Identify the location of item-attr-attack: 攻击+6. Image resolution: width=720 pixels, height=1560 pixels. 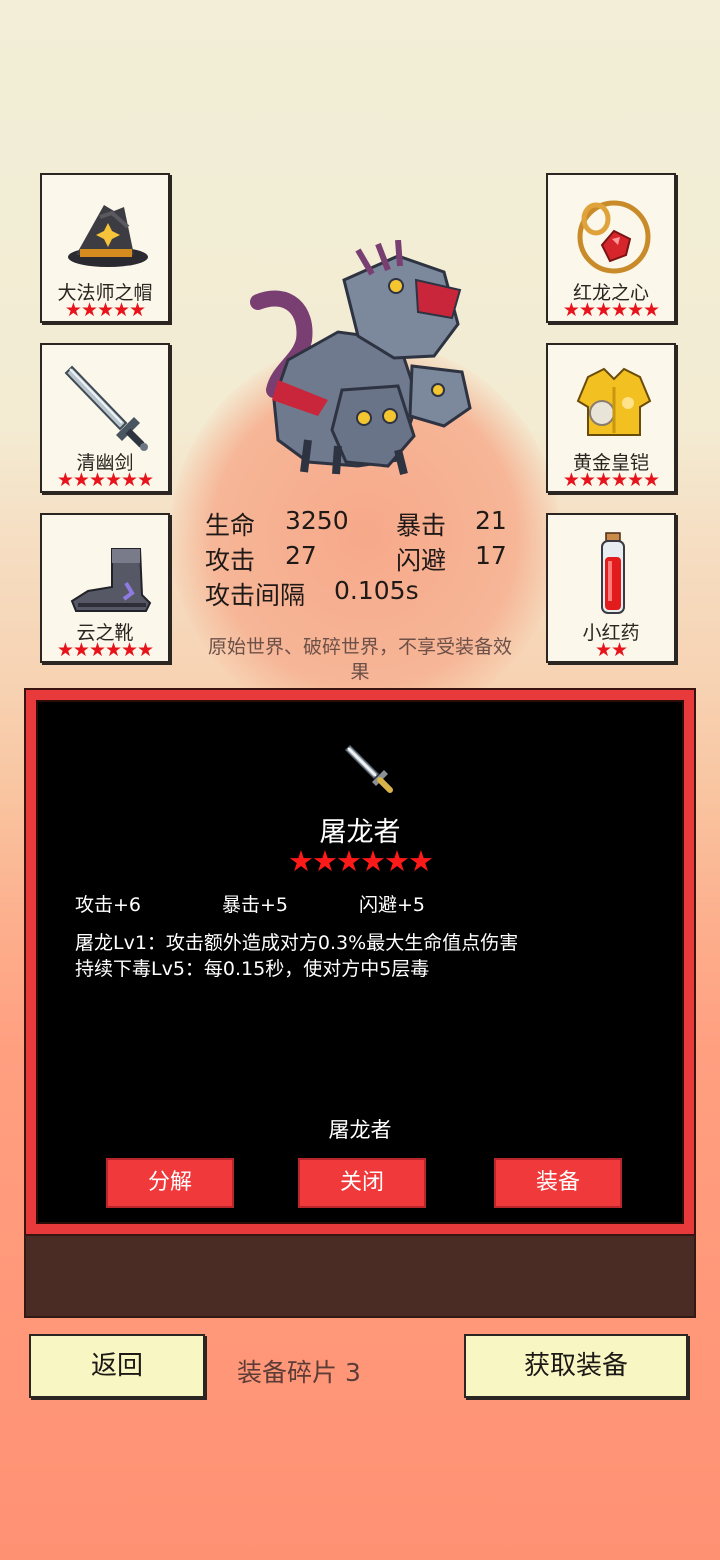
(108, 905).